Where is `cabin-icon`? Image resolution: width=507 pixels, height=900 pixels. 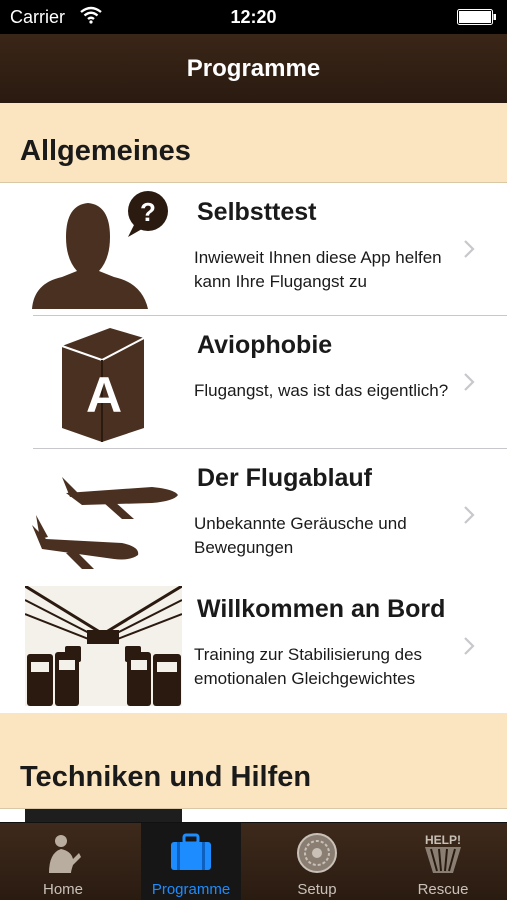
cabin-icon is located at coordinates (103, 646).